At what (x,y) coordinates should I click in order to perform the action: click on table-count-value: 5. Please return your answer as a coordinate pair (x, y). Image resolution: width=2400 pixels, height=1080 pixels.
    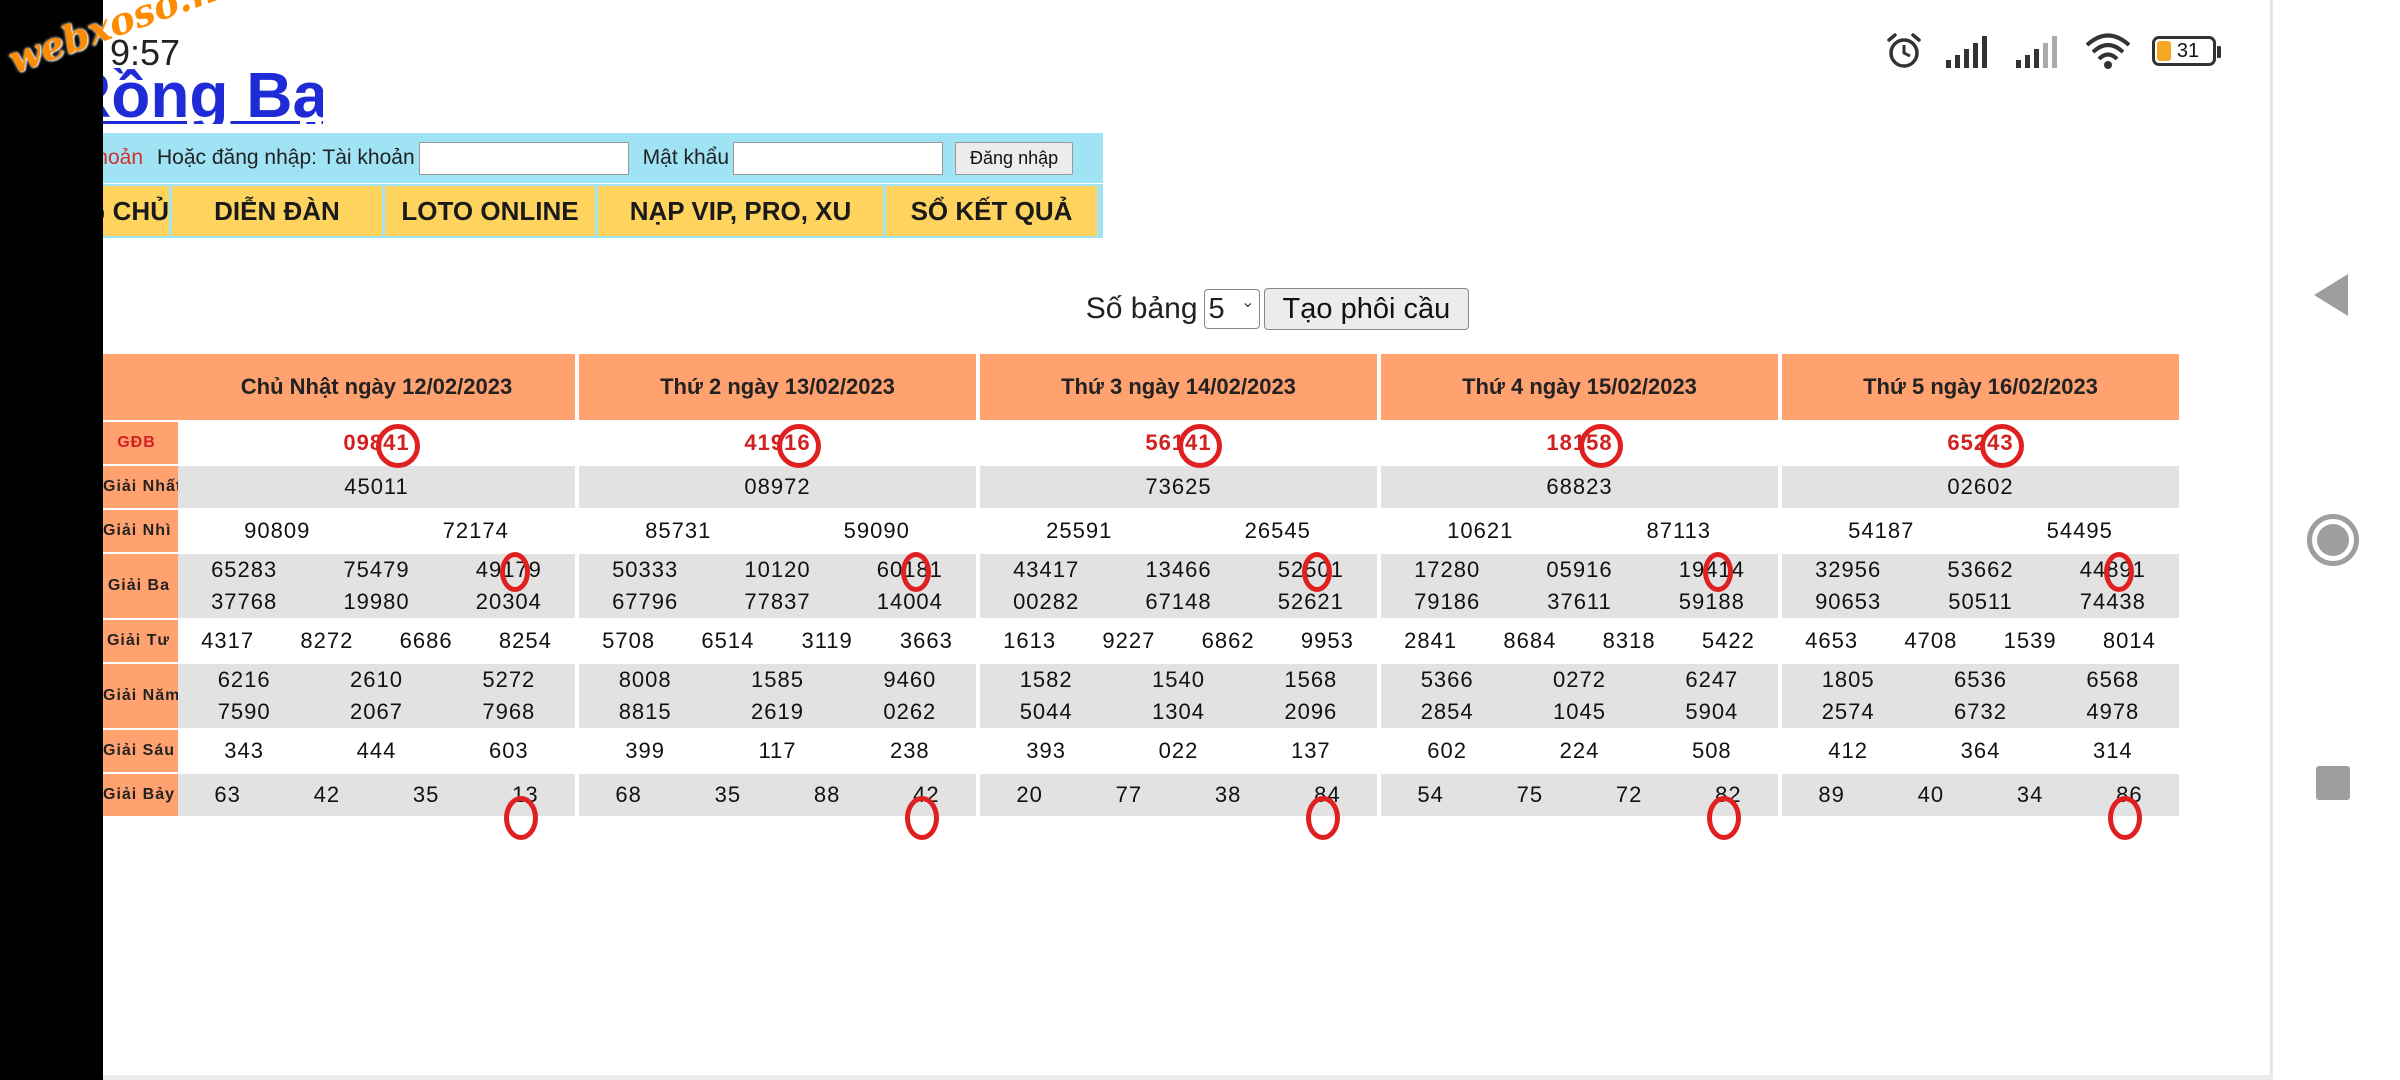
    Looking at the image, I should click on (1216, 308).